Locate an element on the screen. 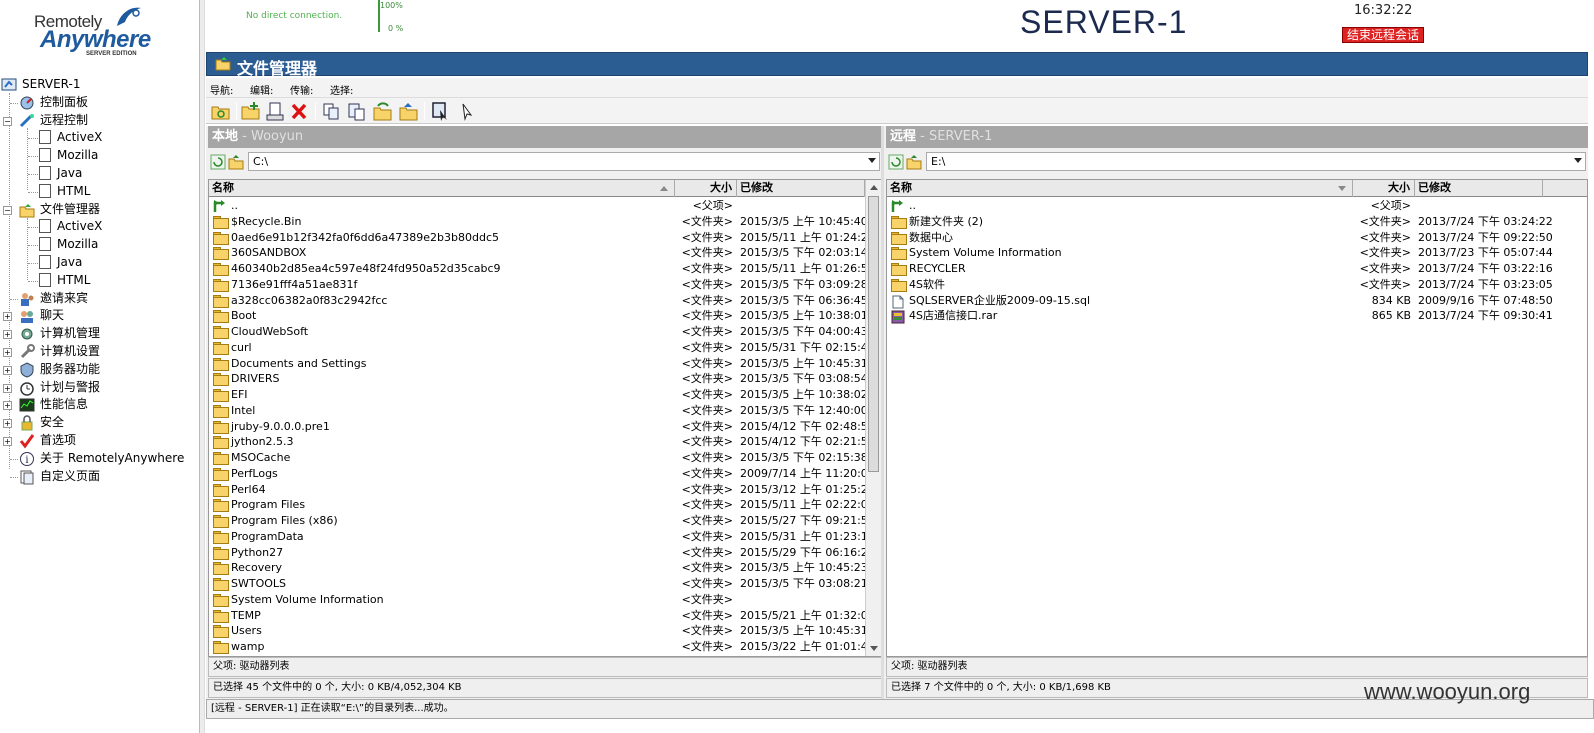  table-row: Users <文件夹> 2015/3/5 上午 10:45:31 is located at coordinates (545, 631).